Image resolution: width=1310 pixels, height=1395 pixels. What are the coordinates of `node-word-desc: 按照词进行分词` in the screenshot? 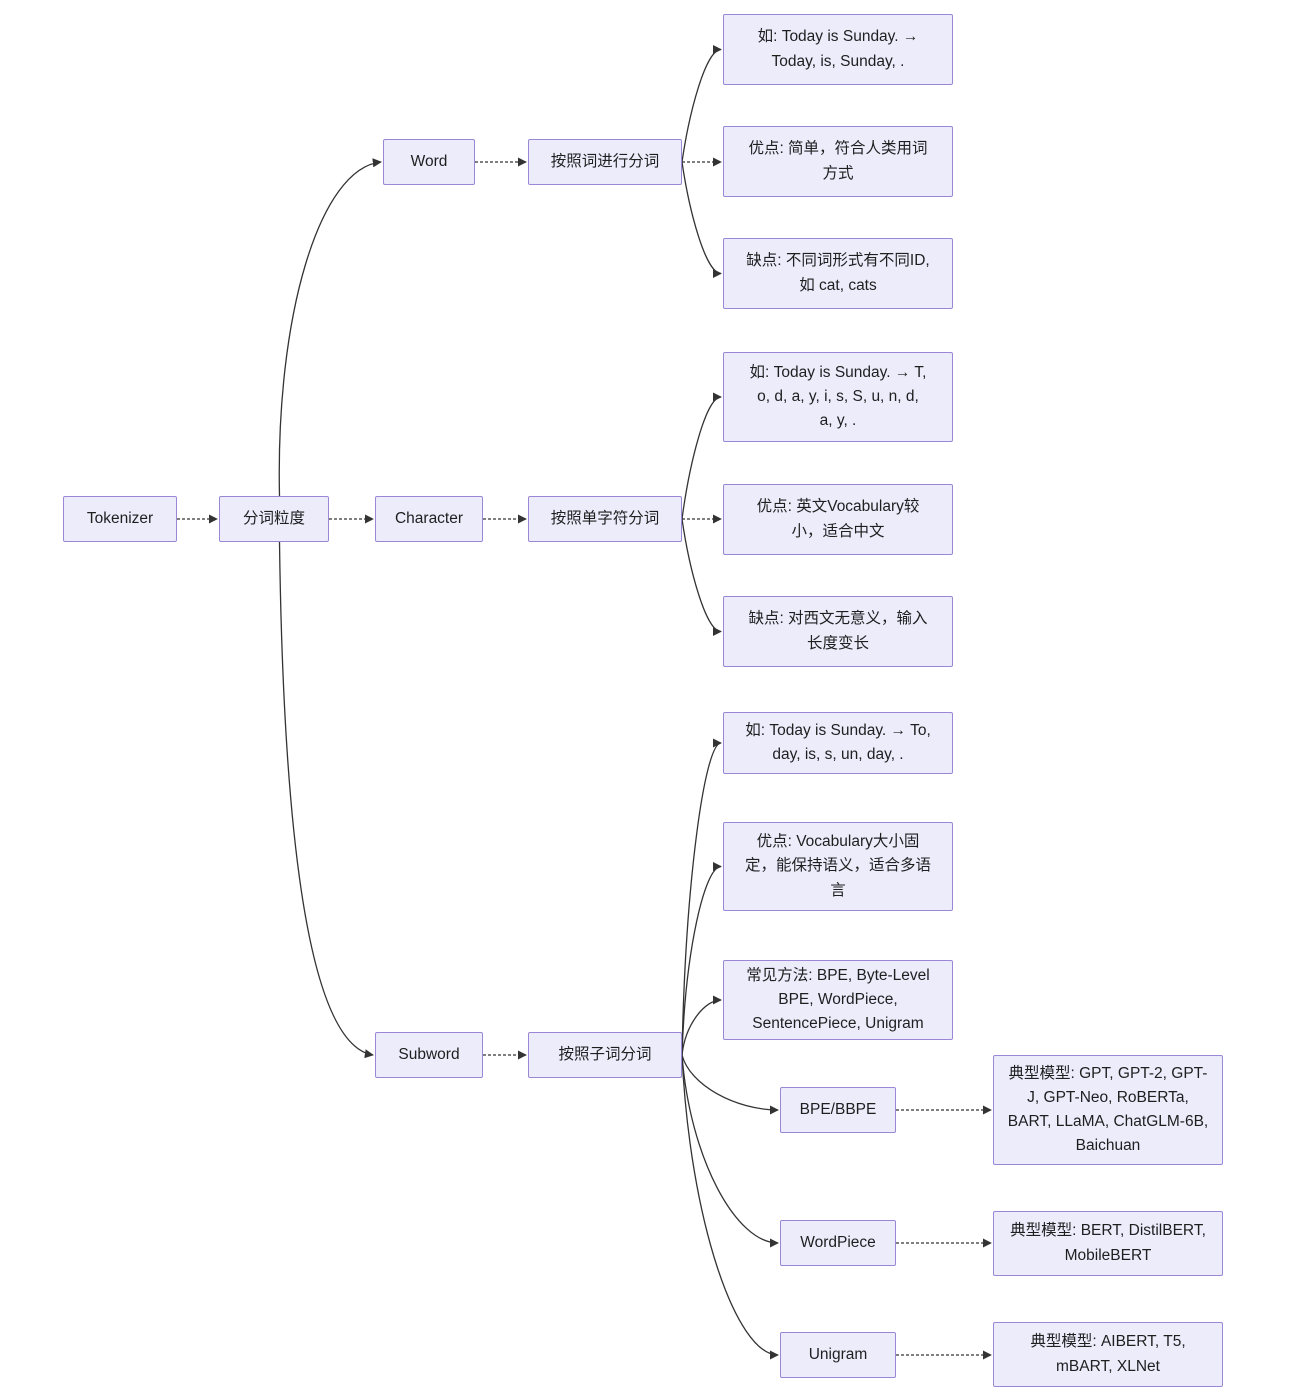 It's located at (605, 162).